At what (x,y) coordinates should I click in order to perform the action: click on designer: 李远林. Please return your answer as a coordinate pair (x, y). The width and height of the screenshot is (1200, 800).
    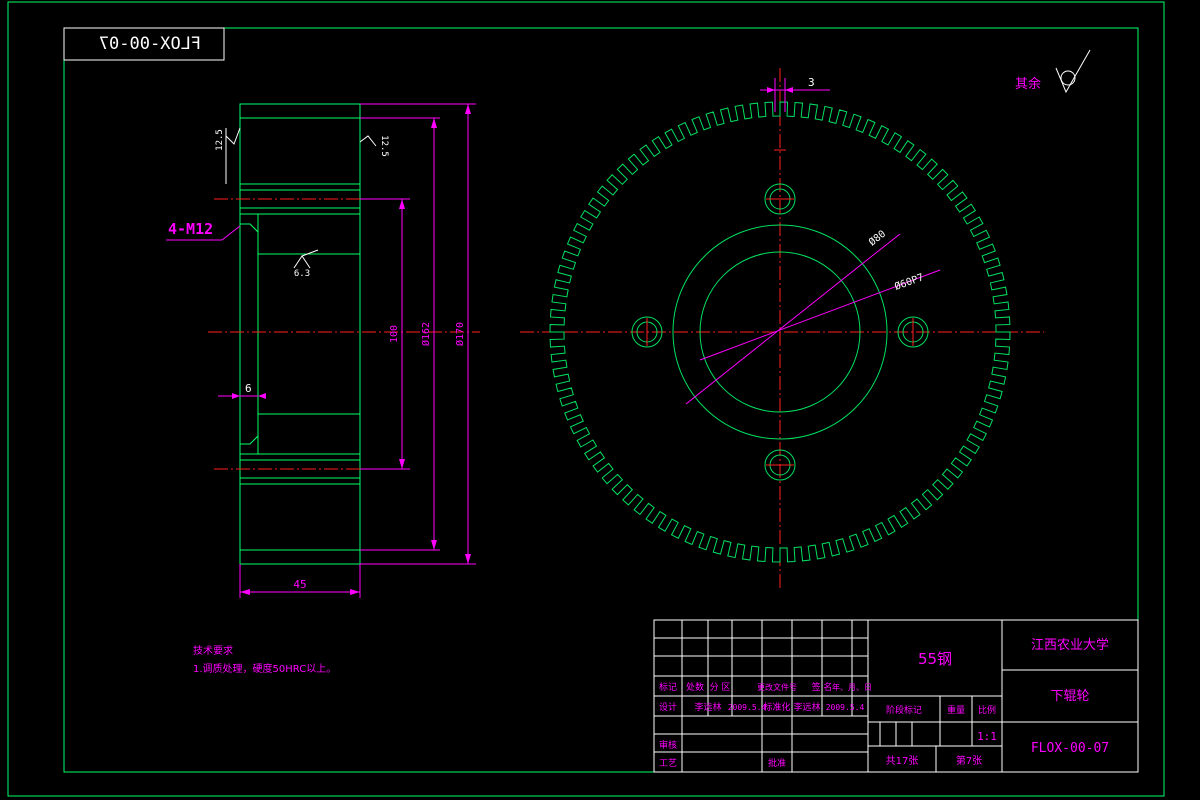
    Looking at the image, I should click on (707, 707).